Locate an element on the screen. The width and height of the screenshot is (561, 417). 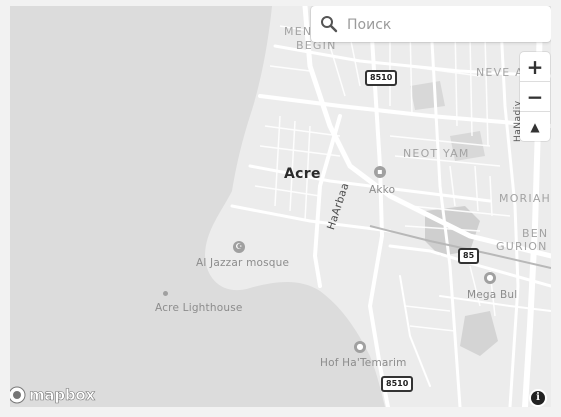
mapbox-logo-icon is located at coordinates (18, 395).